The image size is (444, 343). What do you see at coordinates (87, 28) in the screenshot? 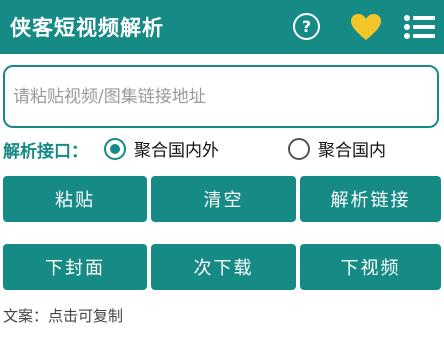
I see `app-title: 侠客短视频解析` at bounding box center [87, 28].